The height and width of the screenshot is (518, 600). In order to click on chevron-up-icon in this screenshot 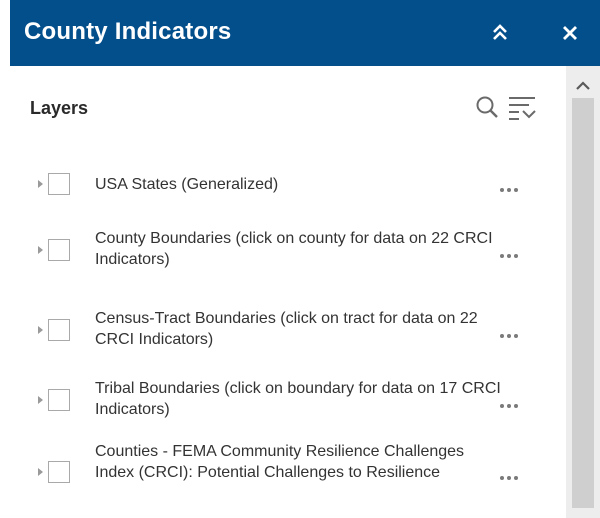, I will do `click(583, 85)`.